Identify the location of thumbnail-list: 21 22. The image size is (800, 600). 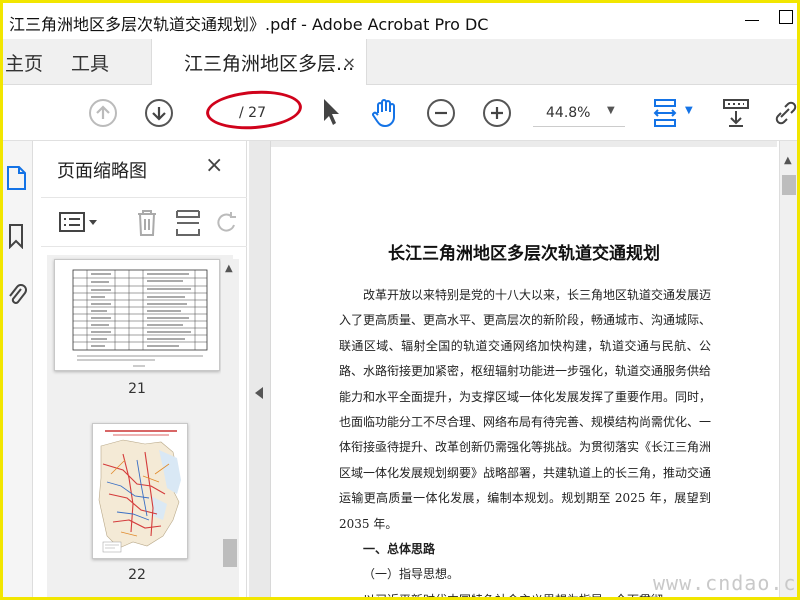
(140, 426).